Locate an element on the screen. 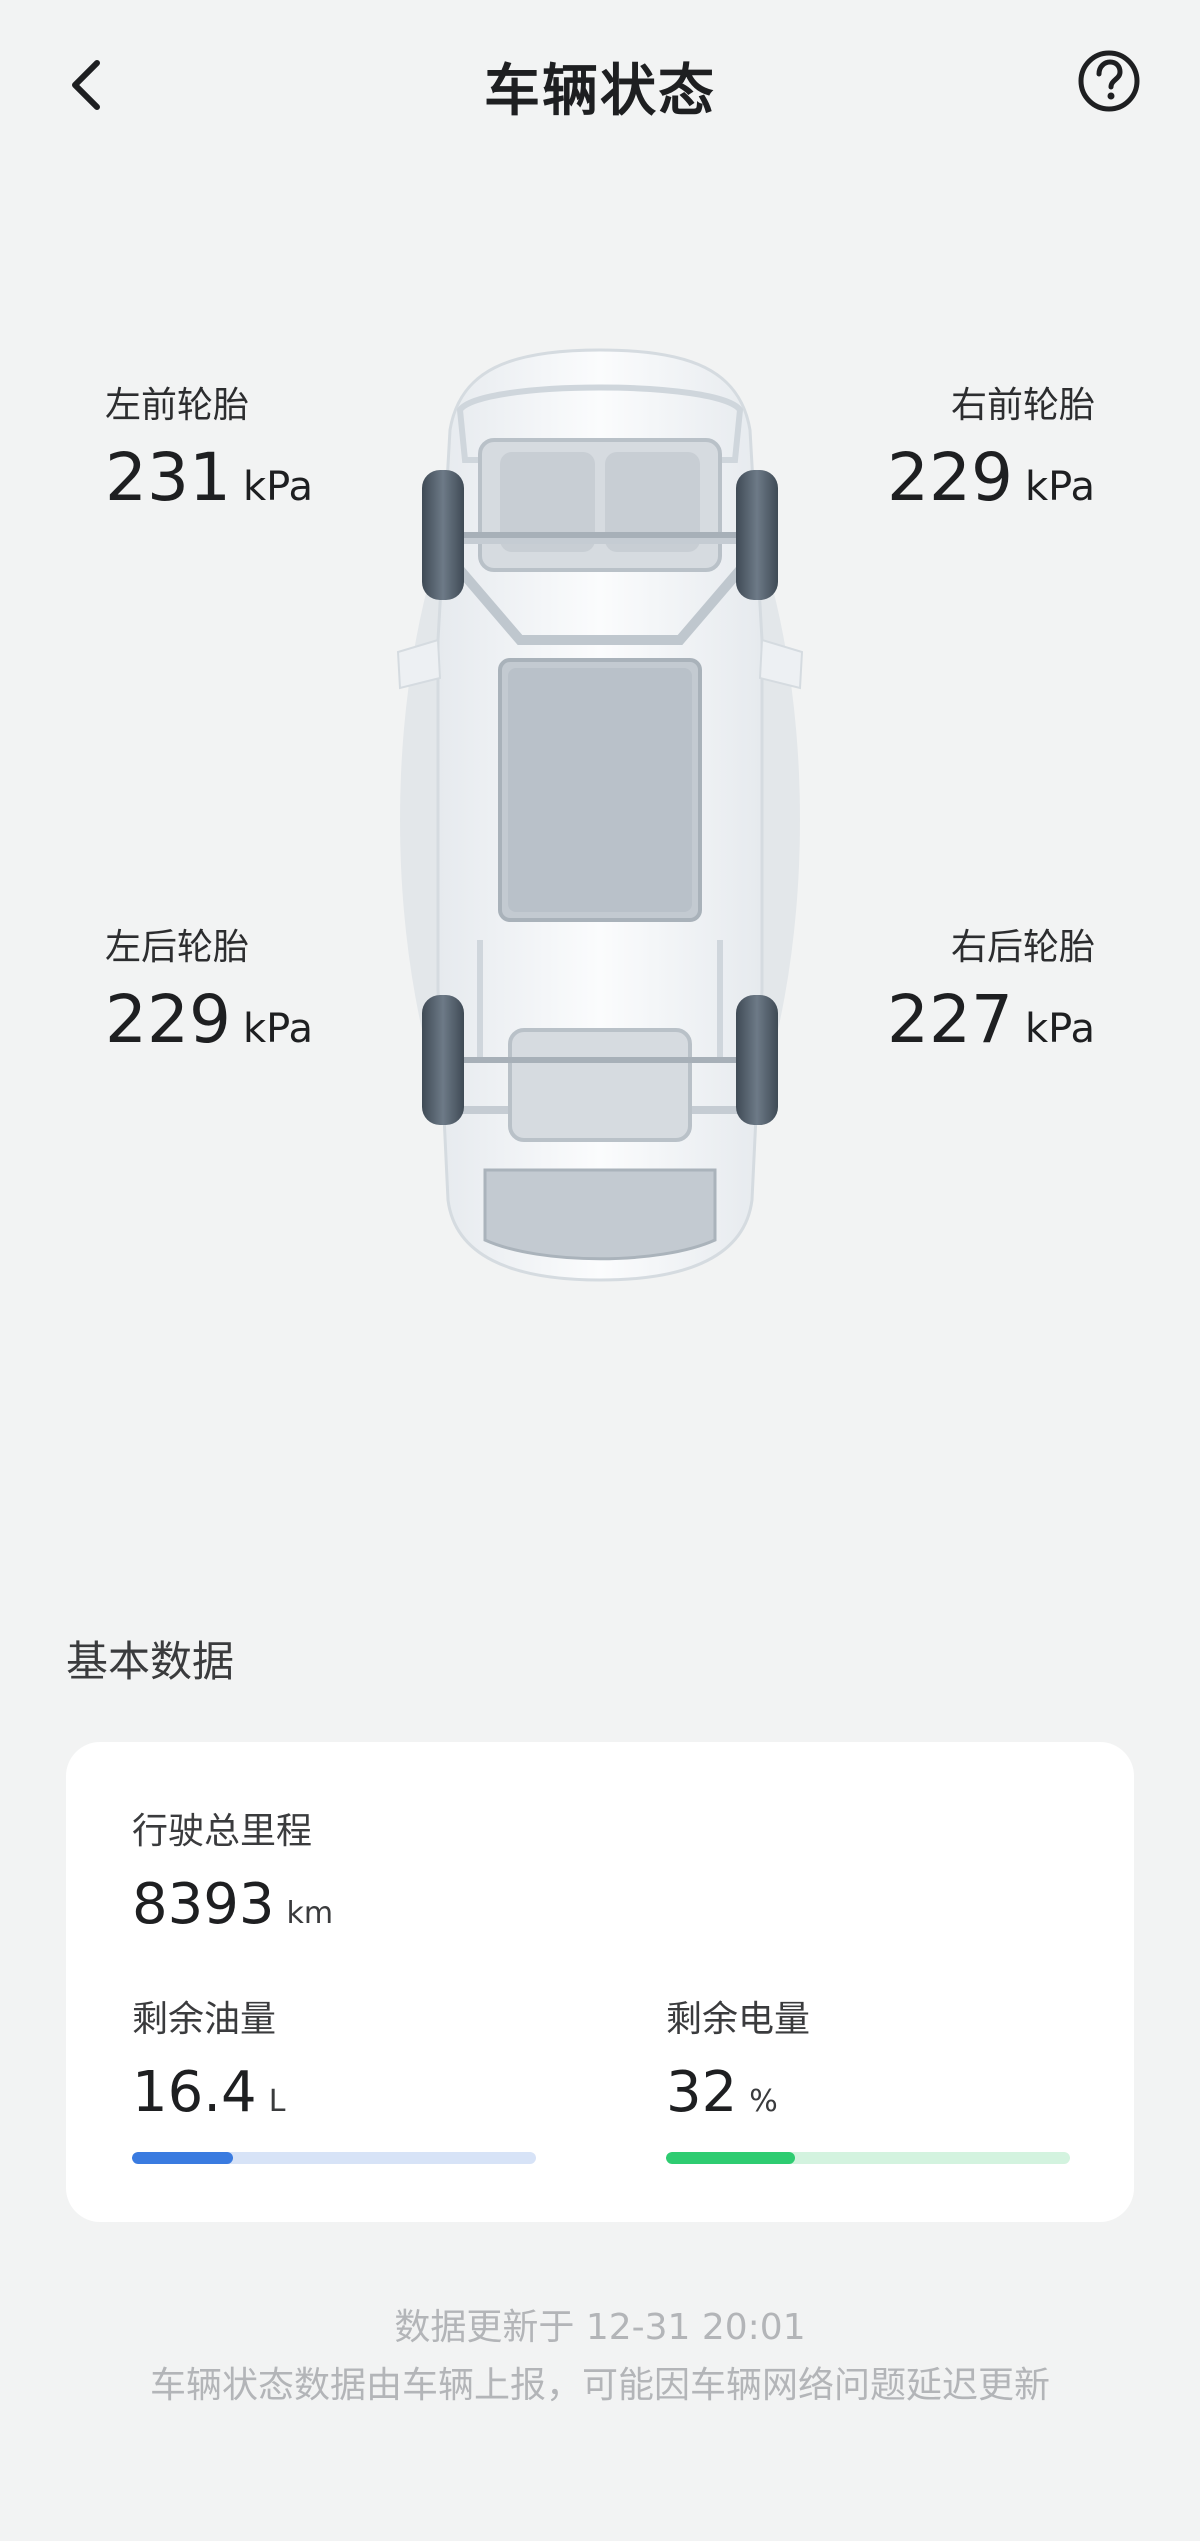 The width and height of the screenshot is (1200, 2541). battery-label: 剩余电量 is located at coordinates (738, 2019).